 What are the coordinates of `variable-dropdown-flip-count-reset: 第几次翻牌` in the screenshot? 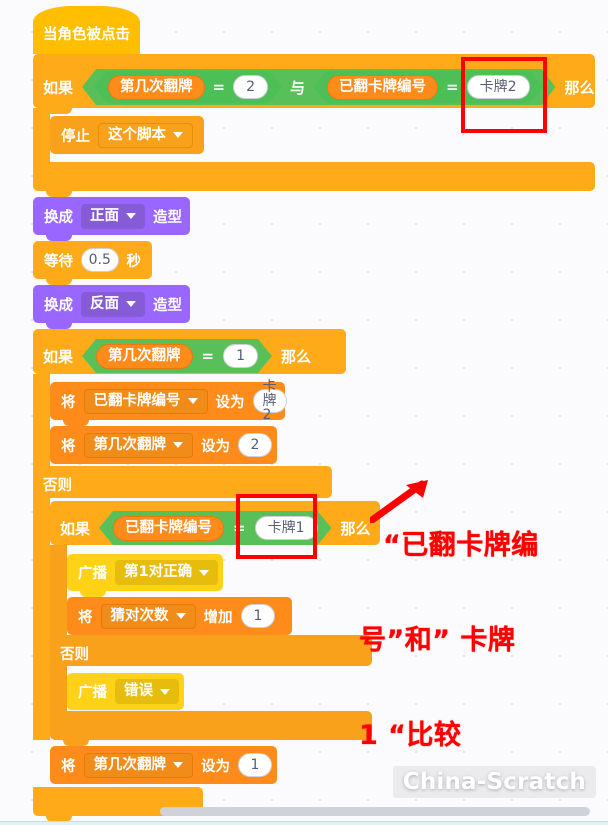 It's located at (138, 765).